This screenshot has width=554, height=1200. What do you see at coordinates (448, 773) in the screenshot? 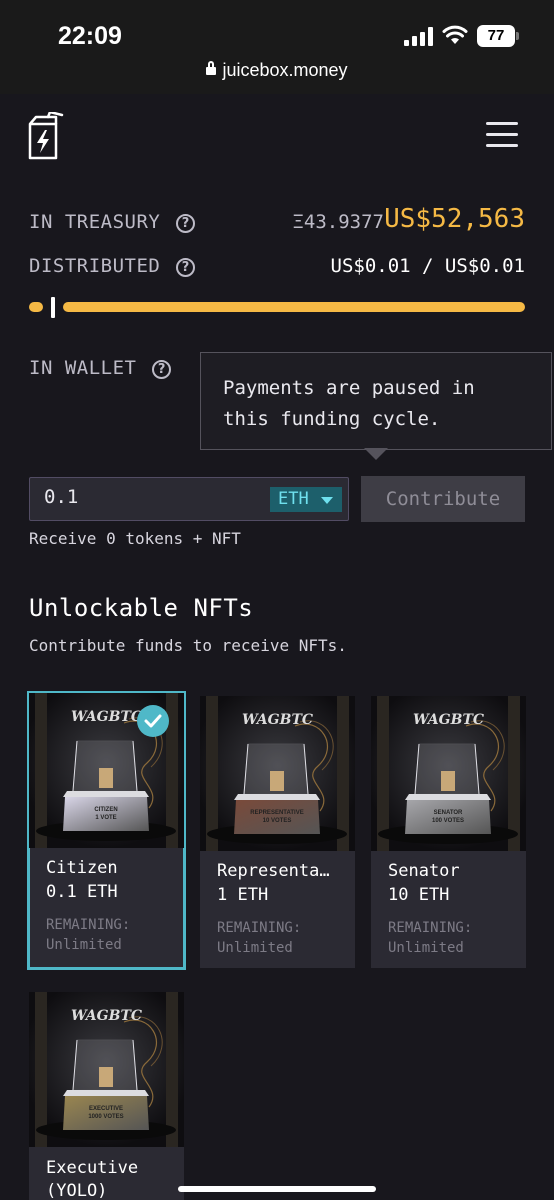
I see `nft-image: WAGBTC SENATOR 100 VOTES` at bounding box center [448, 773].